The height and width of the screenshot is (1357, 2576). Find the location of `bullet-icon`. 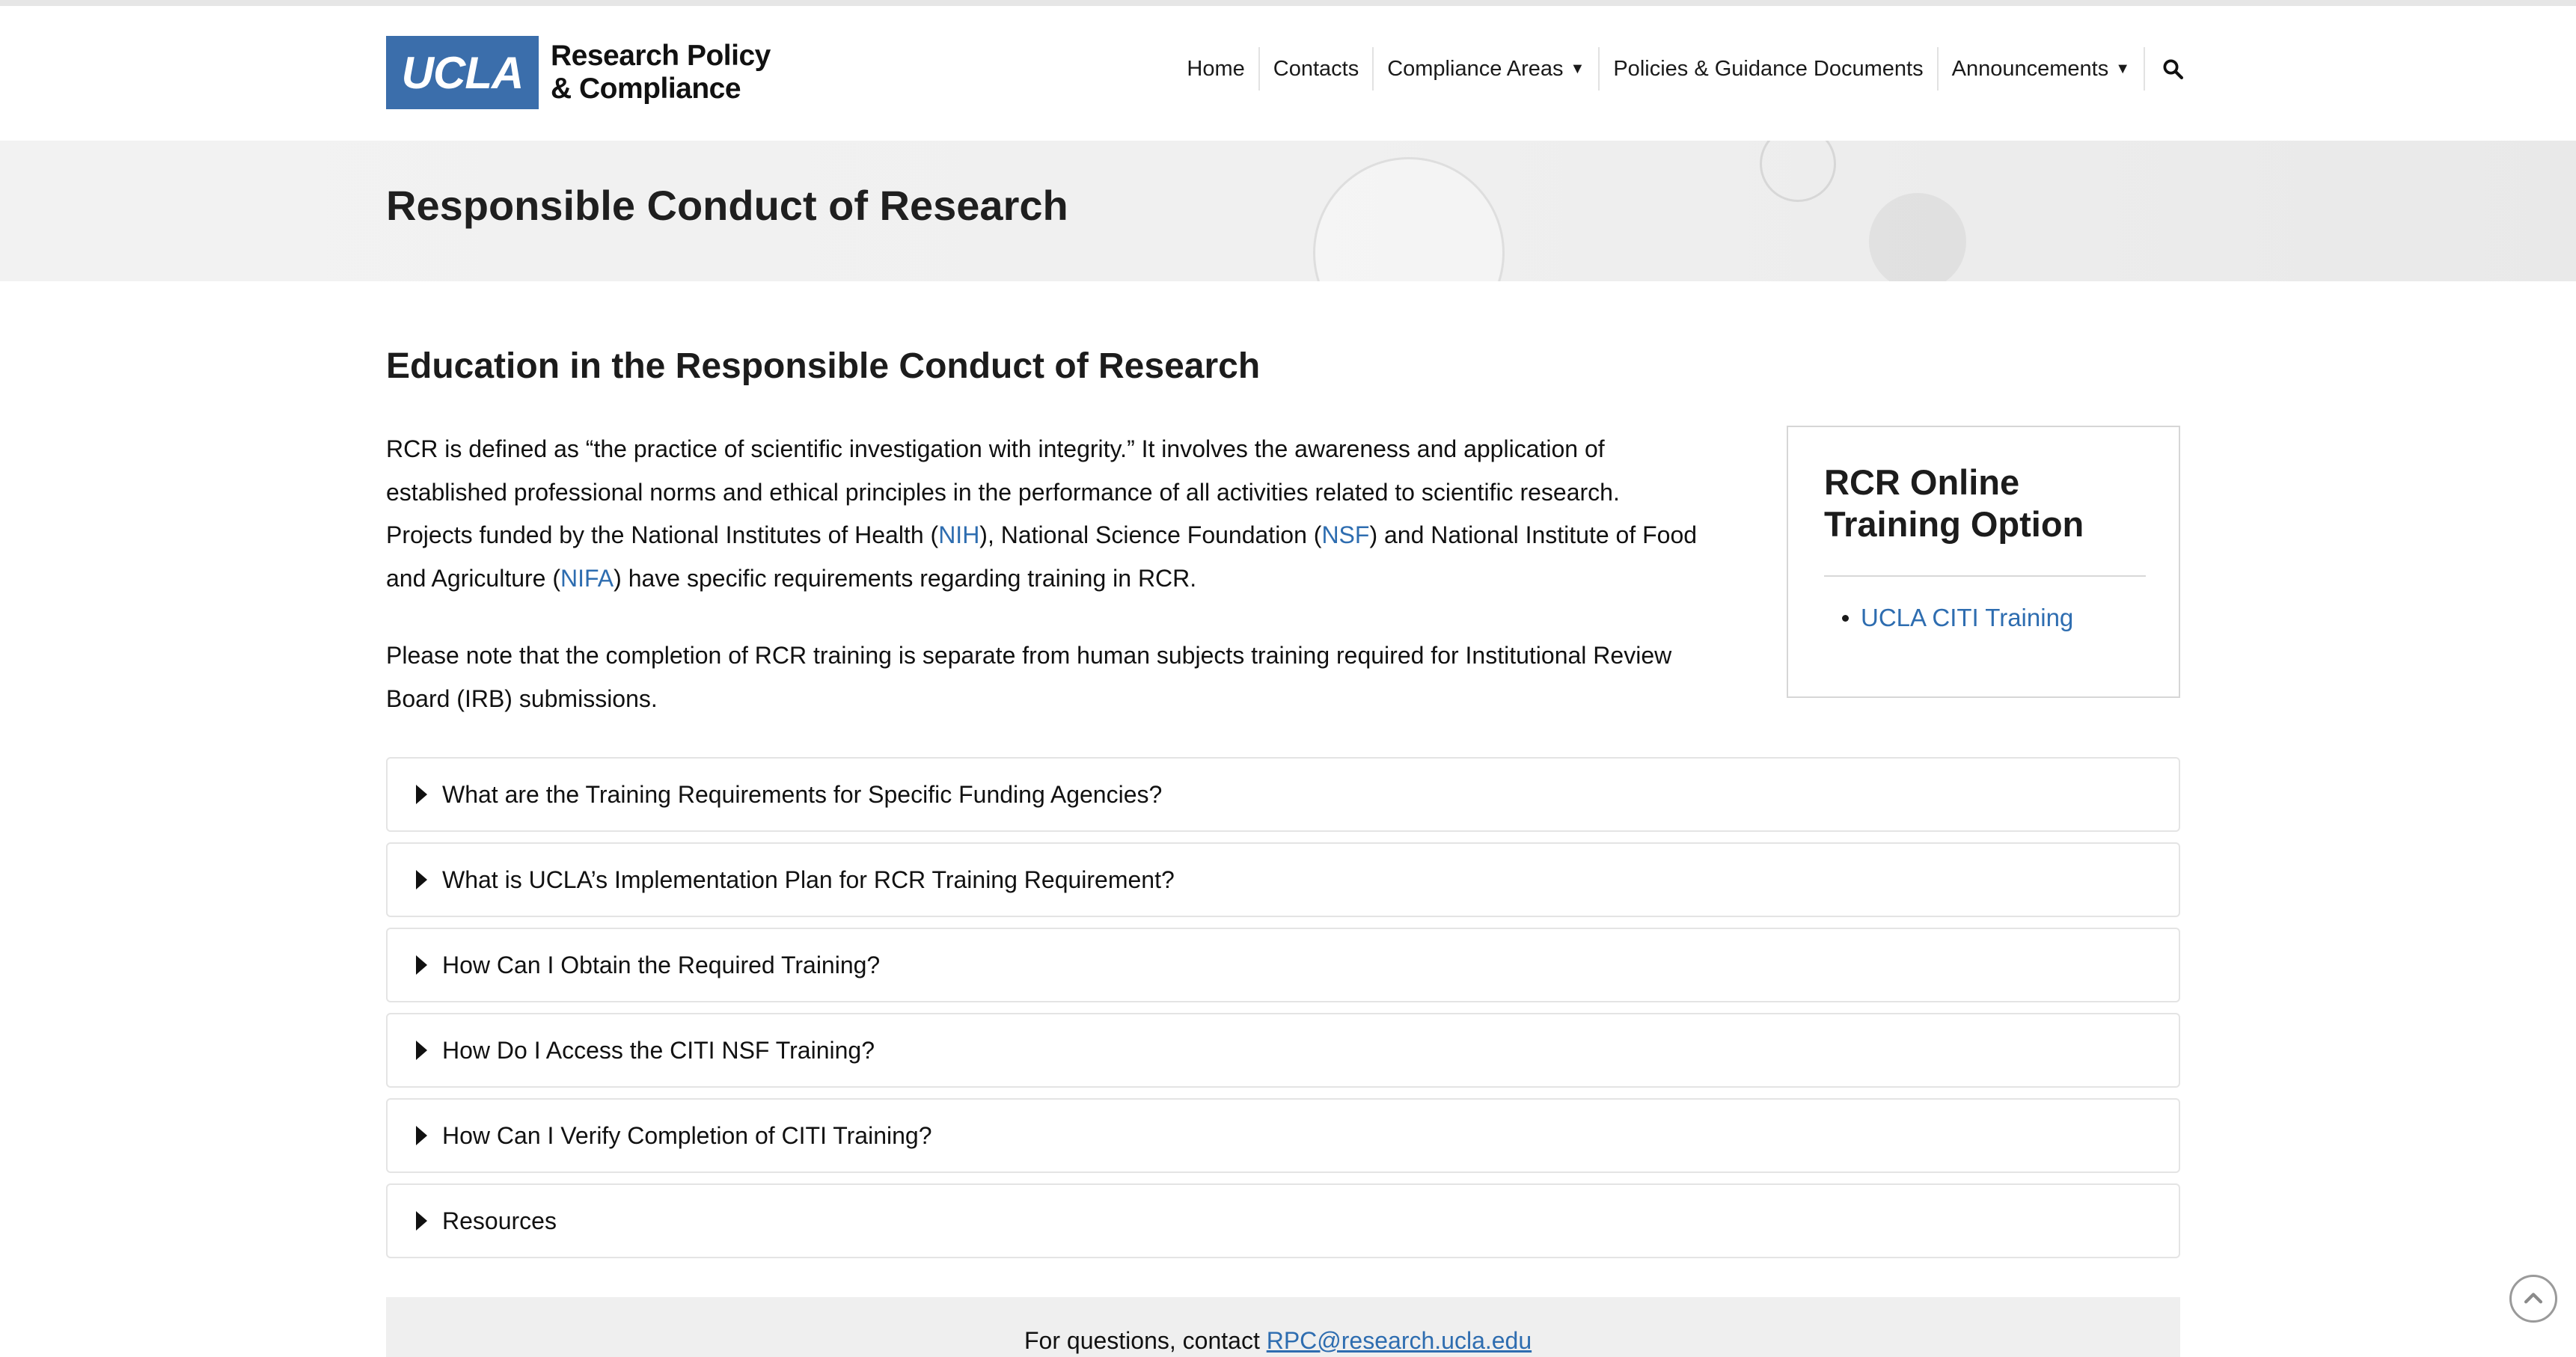

bullet-icon is located at coordinates (1845, 618).